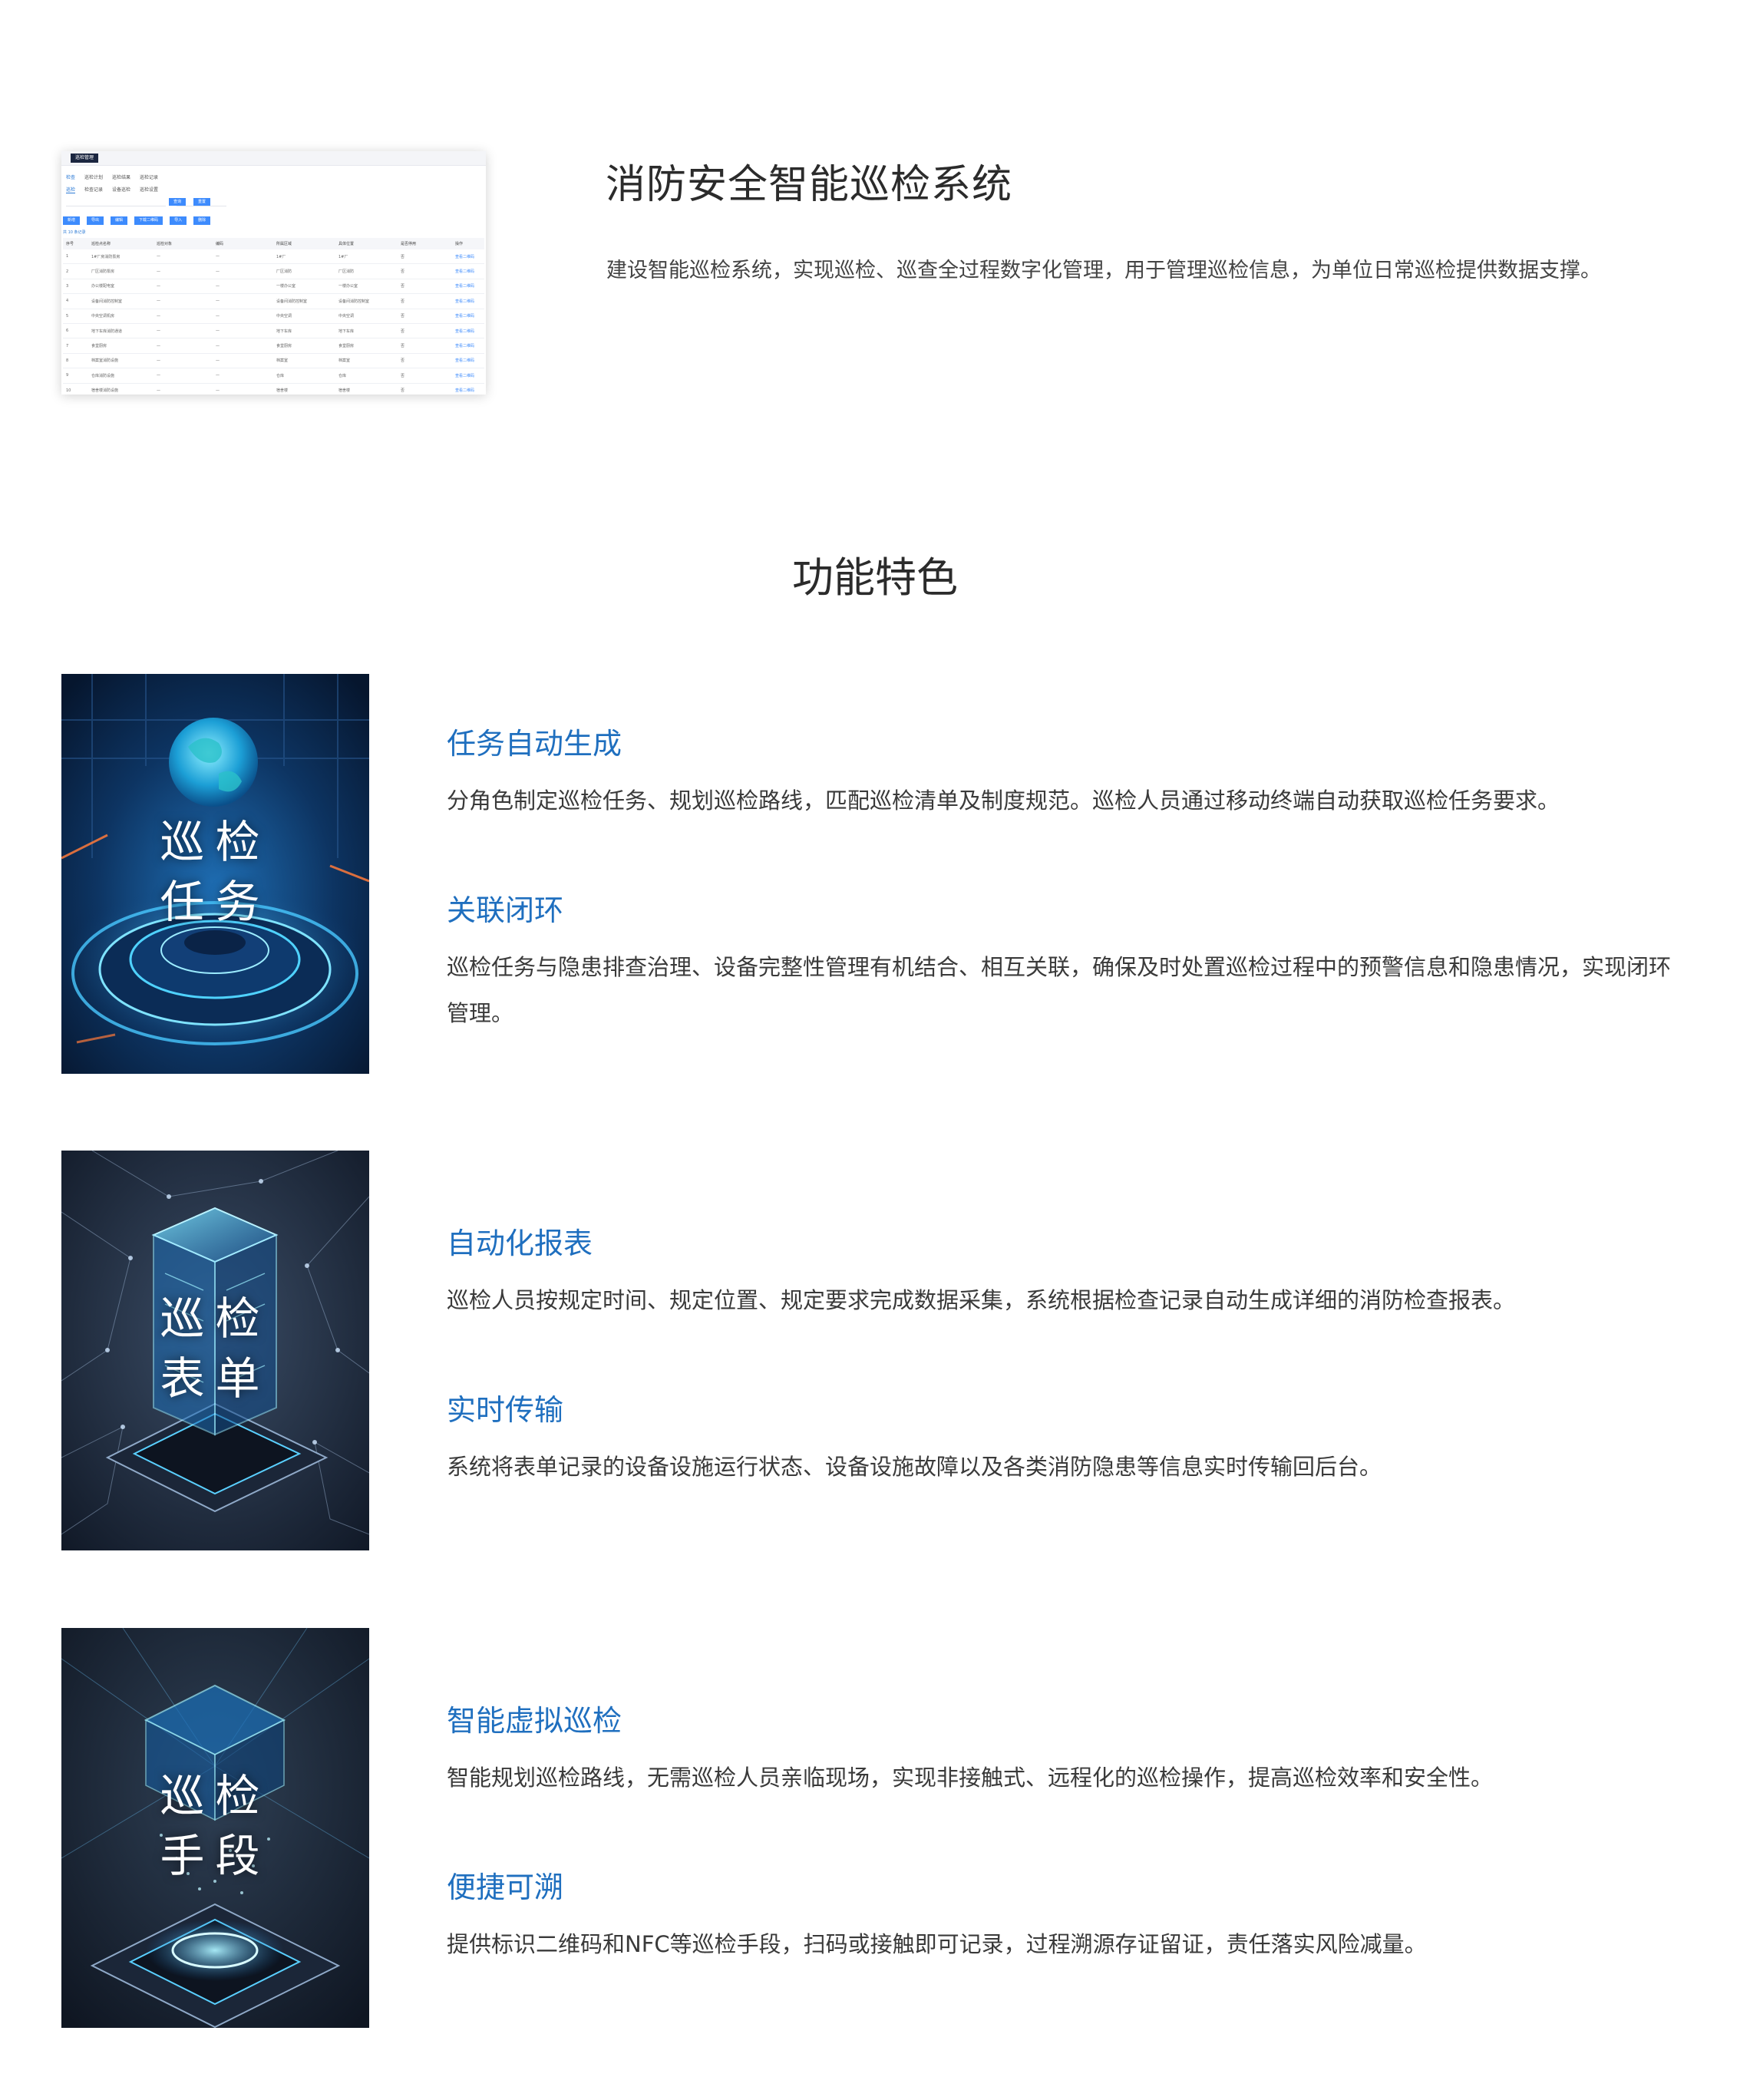 Image resolution: width=1750 pixels, height=2100 pixels. What do you see at coordinates (75, 232) in the screenshot?
I see `preview-hint: 共 10 条记录` at bounding box center [75, 232].